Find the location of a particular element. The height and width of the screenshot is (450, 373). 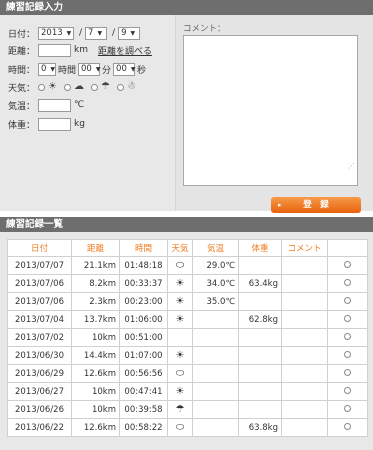

weight-unit: kg is located at coordinates (79, 124).